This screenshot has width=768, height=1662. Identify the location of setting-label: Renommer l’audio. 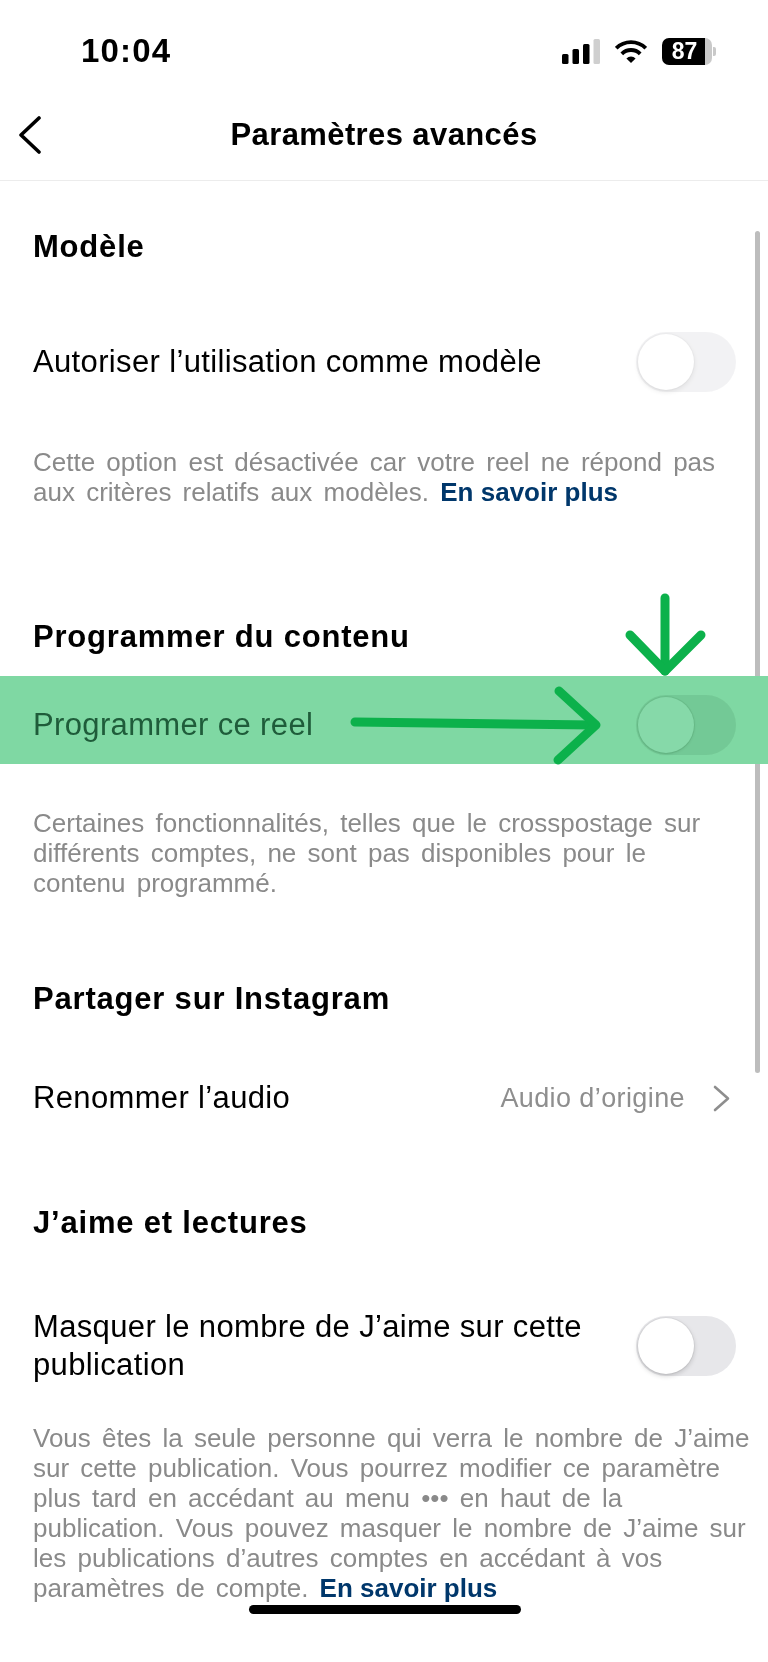
(162, 1098).